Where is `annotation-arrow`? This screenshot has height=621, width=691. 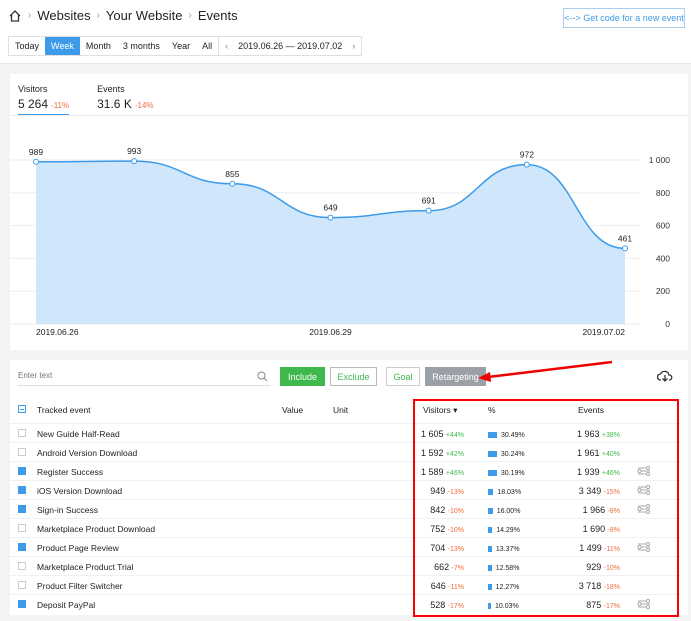
annotation-arrow is located at coordinates (545, 371).